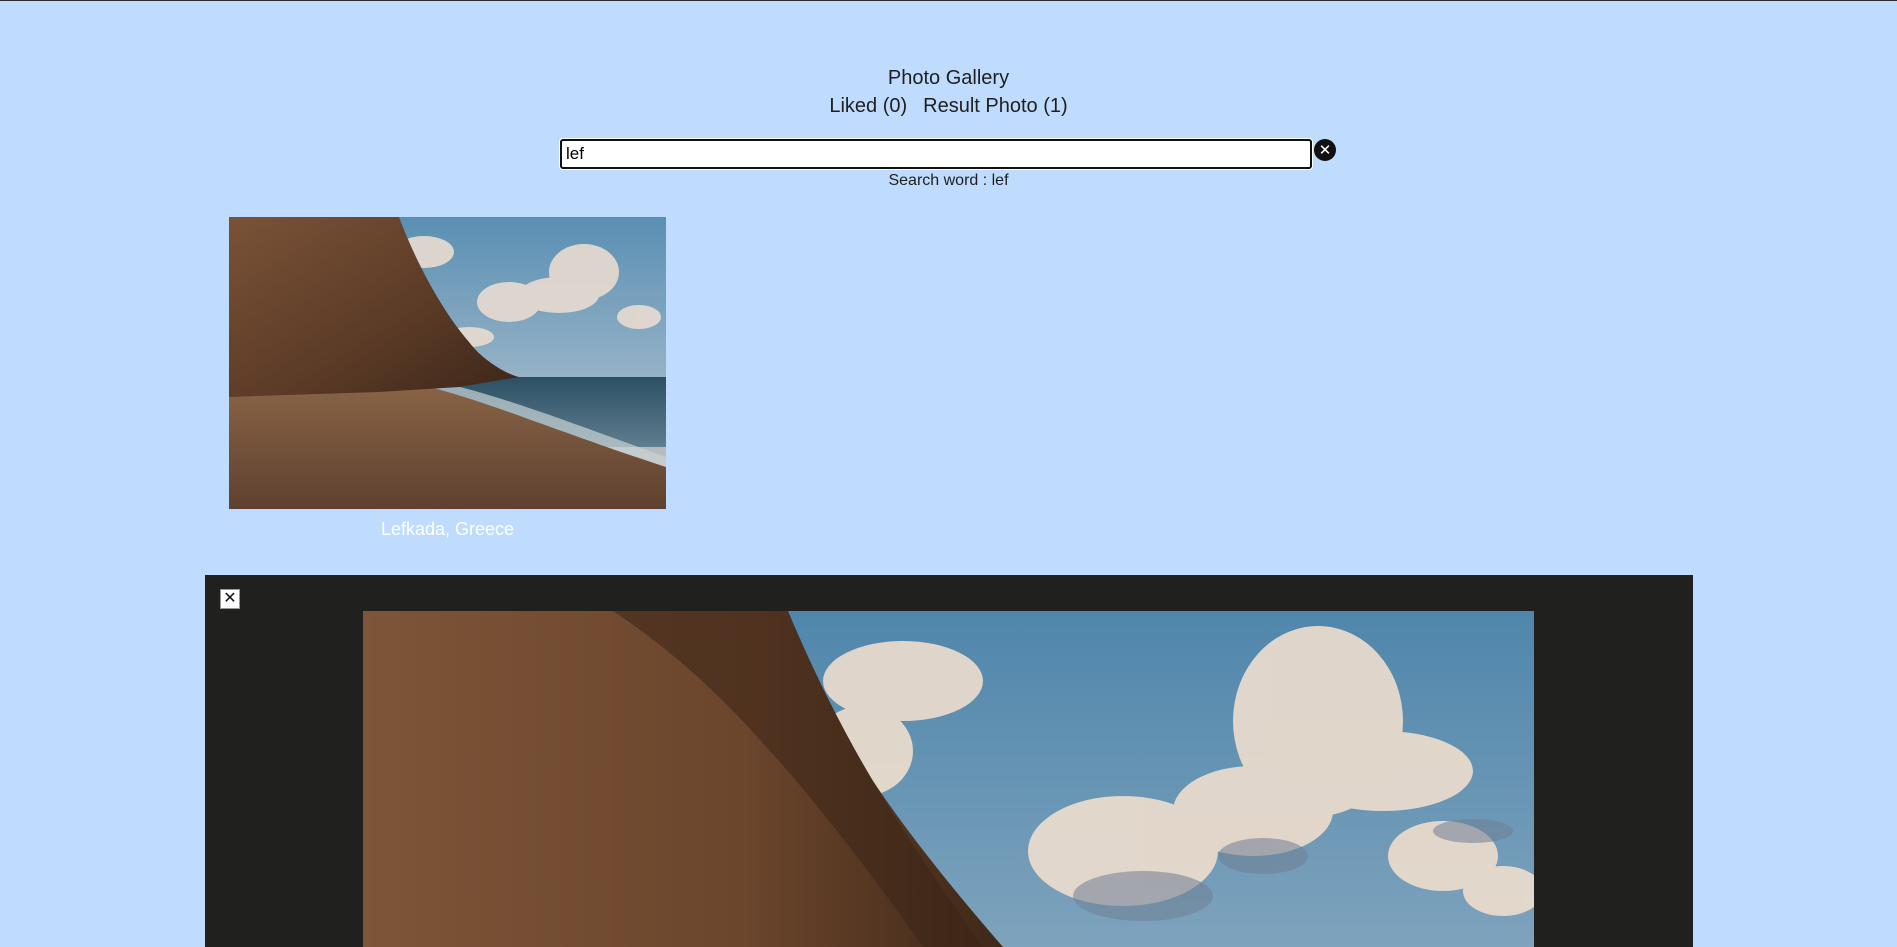  I want to click on search-word-label: Search word : lef, so click(948, 180).